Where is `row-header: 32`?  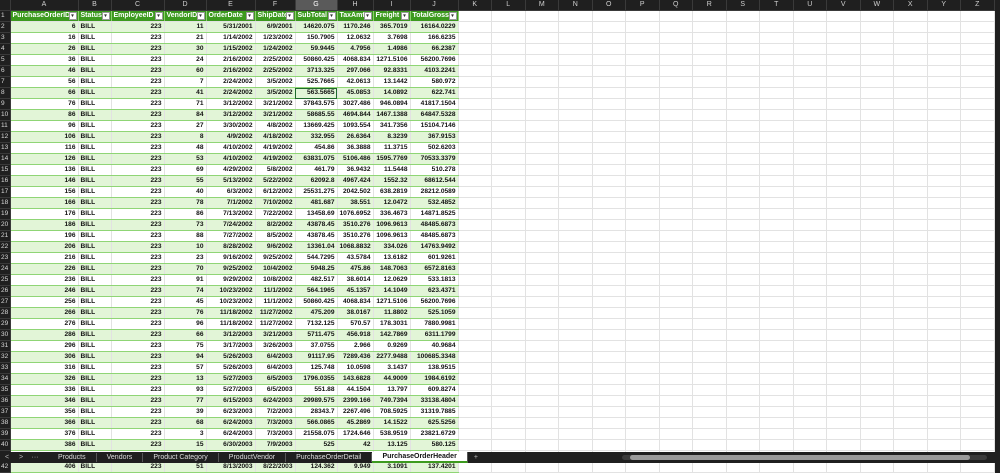
row-header: 32 is located at coordinates (5, 357).